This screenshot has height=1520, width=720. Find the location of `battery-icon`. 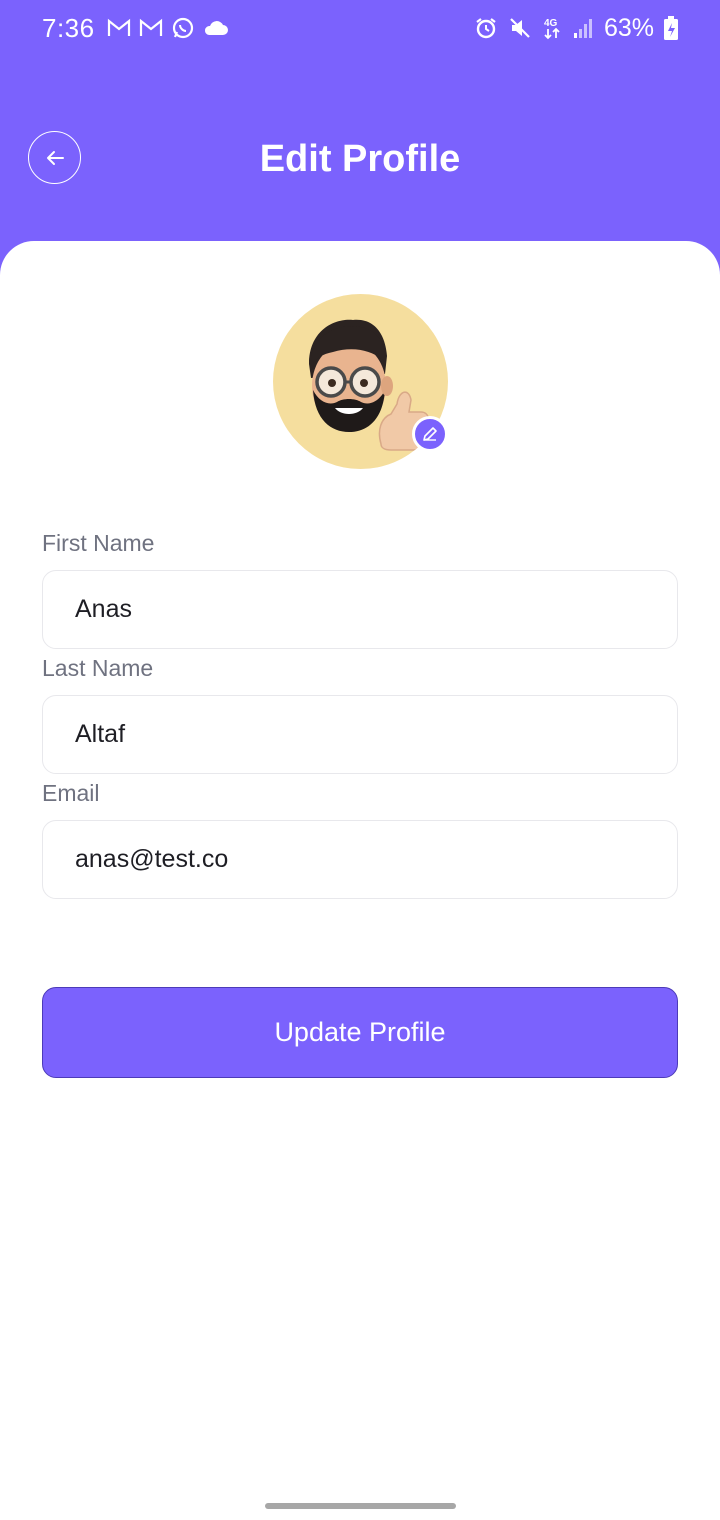

battery-icon is located at coordinates (671, 28).